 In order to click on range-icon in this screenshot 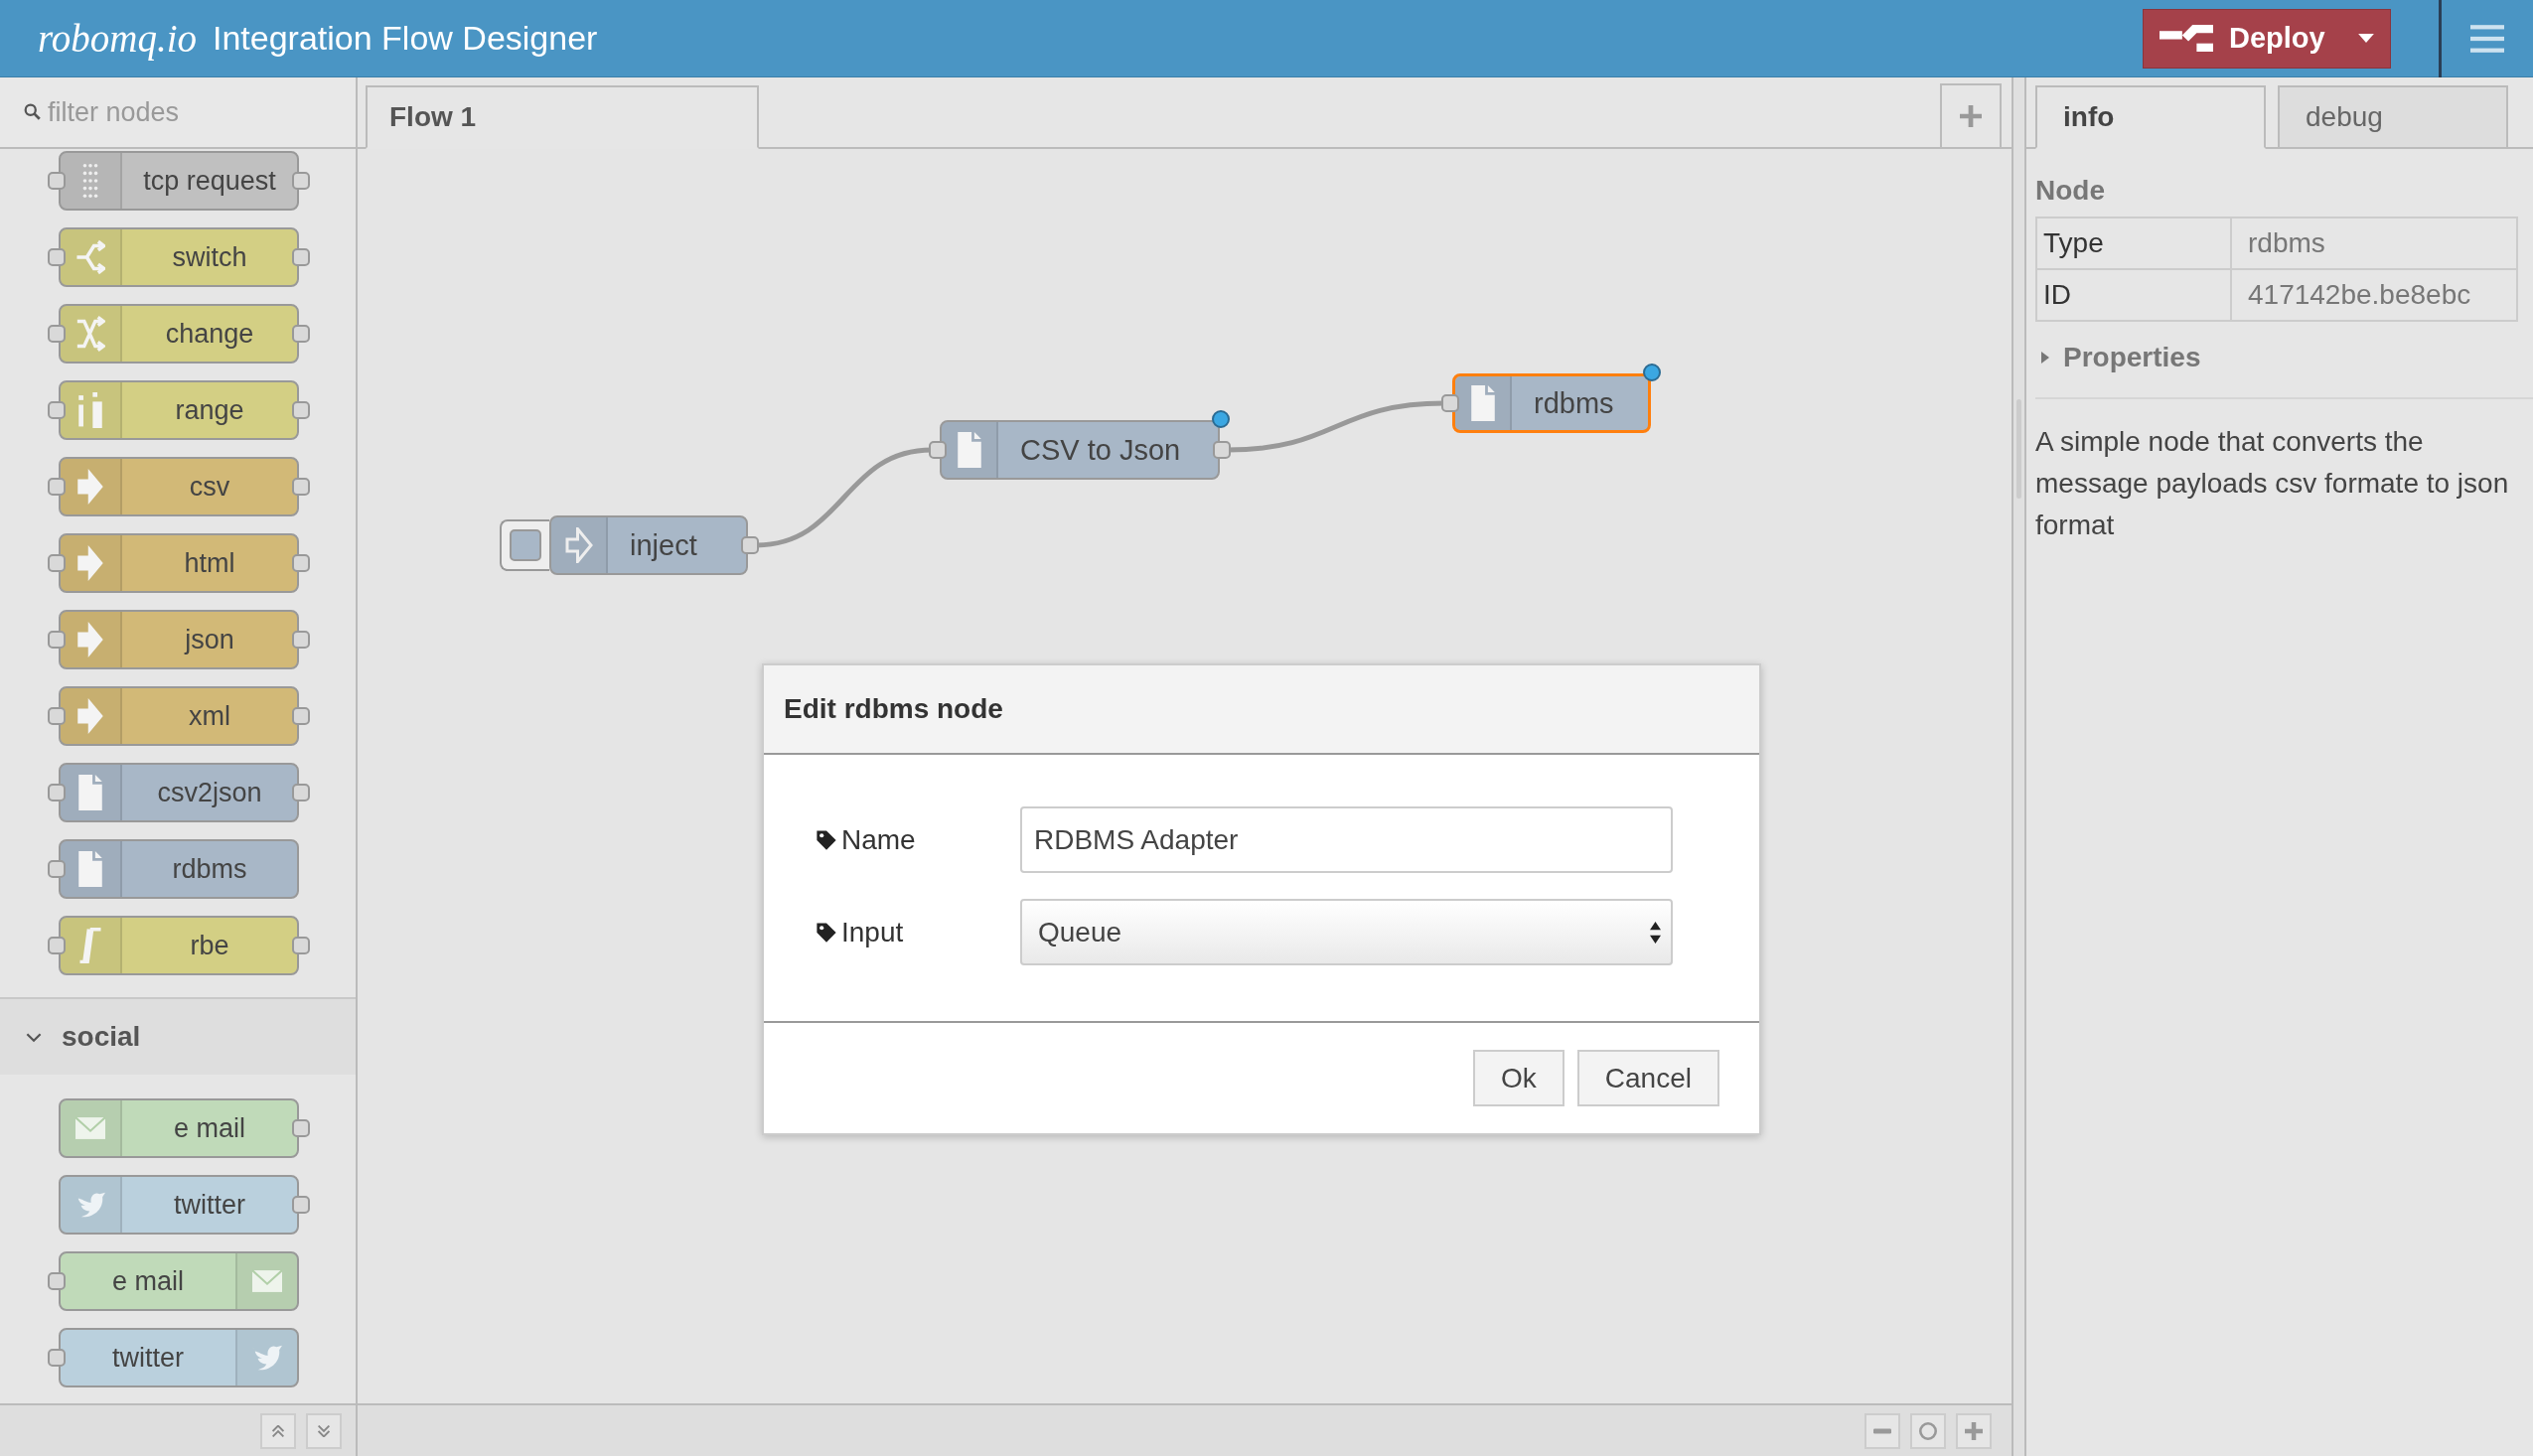, I will do `click(90, 410)`.